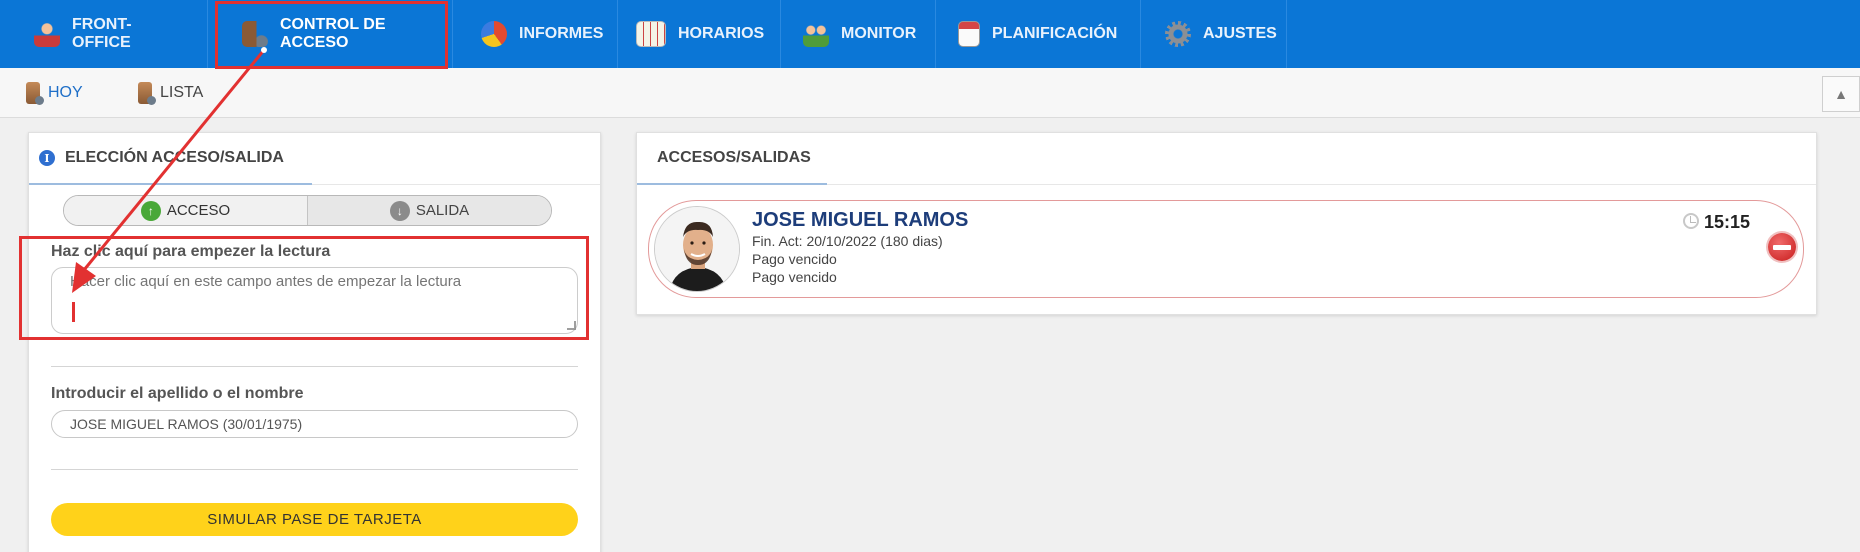 This screenshot has height=552, width=1860. Describe the element at coordinates (174, 157) in the screenshot. I see `access-choice-title: ELECCIÓN ACCESO/SALIDA` at that location.